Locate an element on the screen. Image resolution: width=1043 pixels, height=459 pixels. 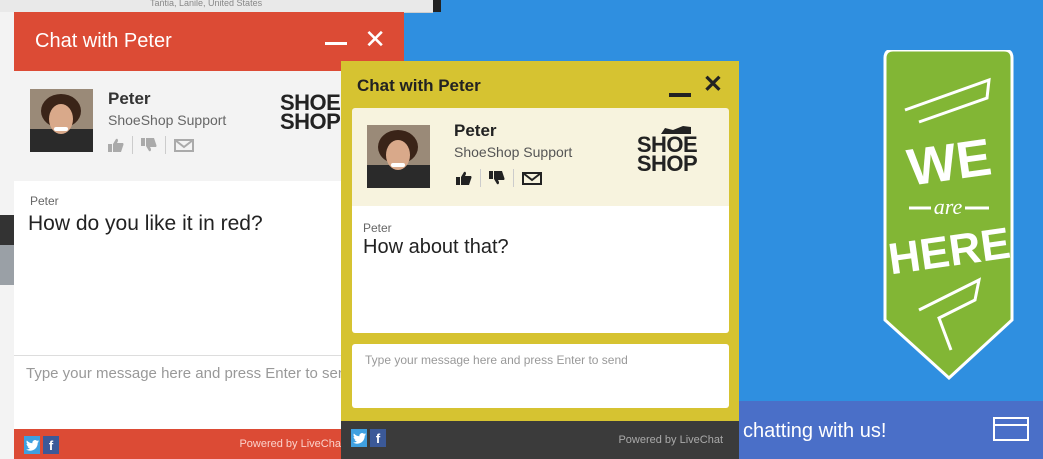
message-text: How about that? is located at coordinates (436, 247).